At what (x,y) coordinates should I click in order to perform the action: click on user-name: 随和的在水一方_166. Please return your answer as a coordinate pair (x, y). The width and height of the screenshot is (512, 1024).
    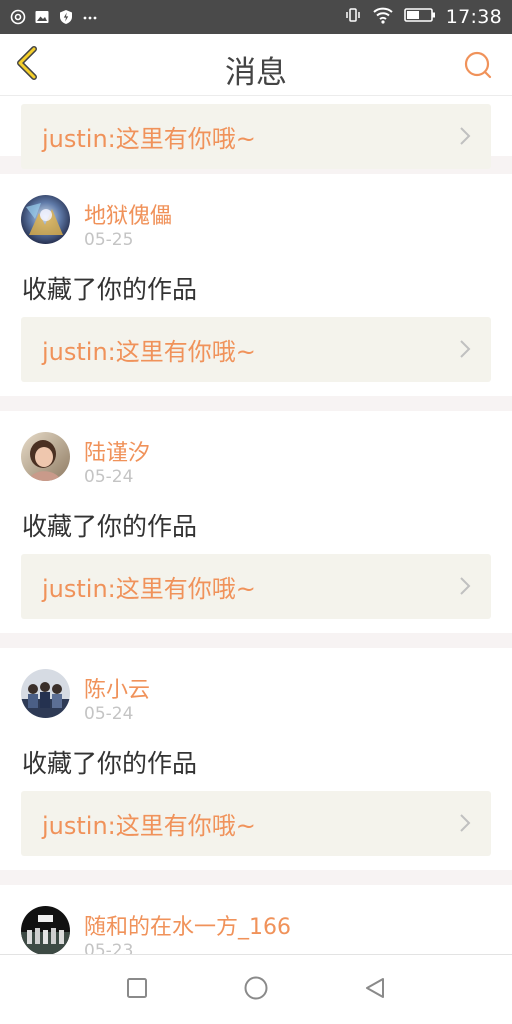
    Looking at the image, I should click on (187, 925).